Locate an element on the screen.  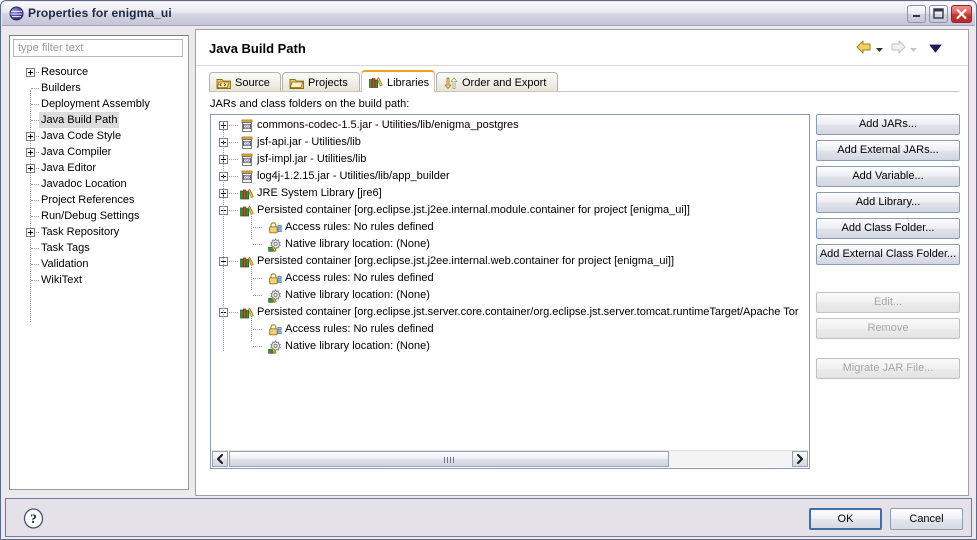
sidebar-item-project-references: Project References is located at coordinates (99, 200).